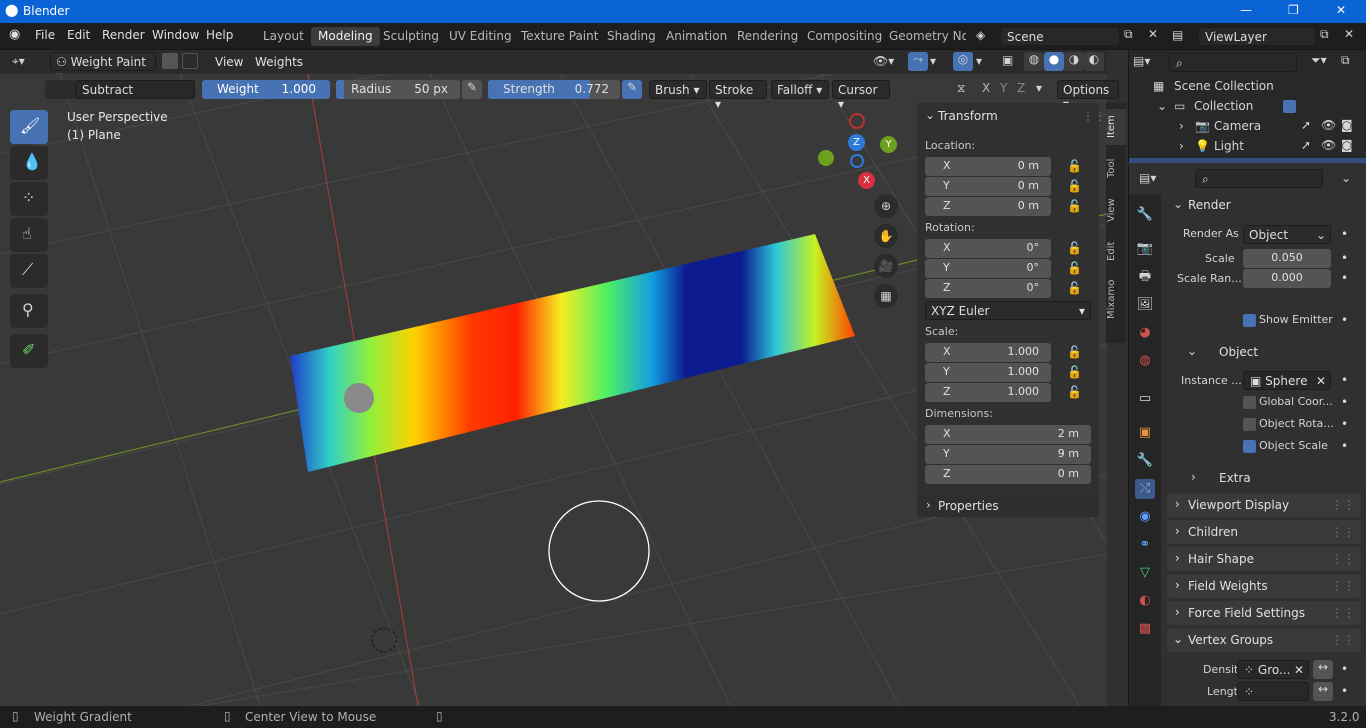 The width and height of the screenshot is (1366, 728). What do you see at coordinates (1145, 461) in the screenshot?
I see `modifier-tab-icon: 🔧` at bounding box center [1145, 461].